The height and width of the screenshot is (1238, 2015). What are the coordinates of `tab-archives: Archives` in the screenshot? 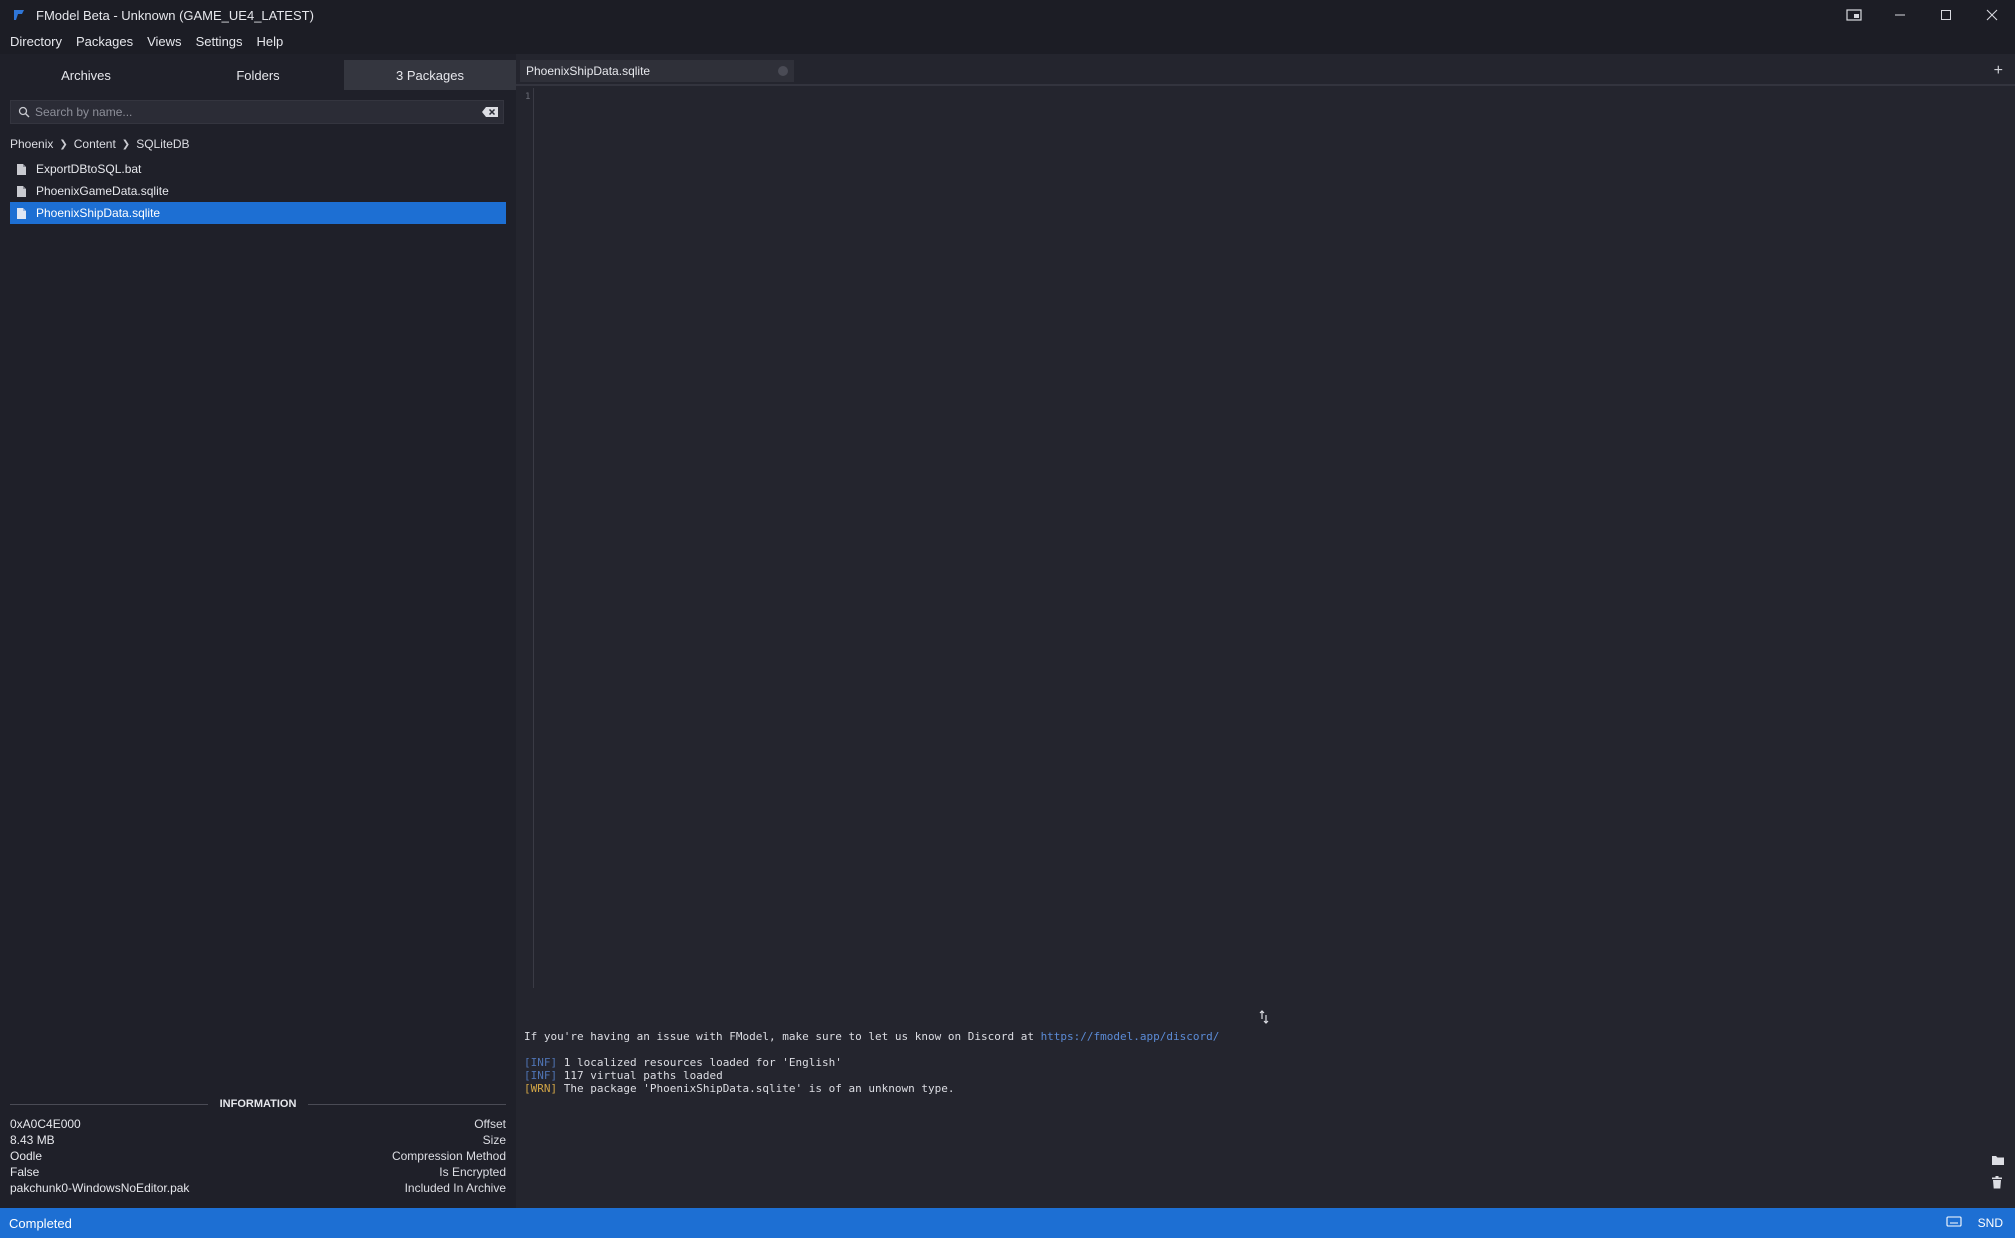 It's located at (86, 75).